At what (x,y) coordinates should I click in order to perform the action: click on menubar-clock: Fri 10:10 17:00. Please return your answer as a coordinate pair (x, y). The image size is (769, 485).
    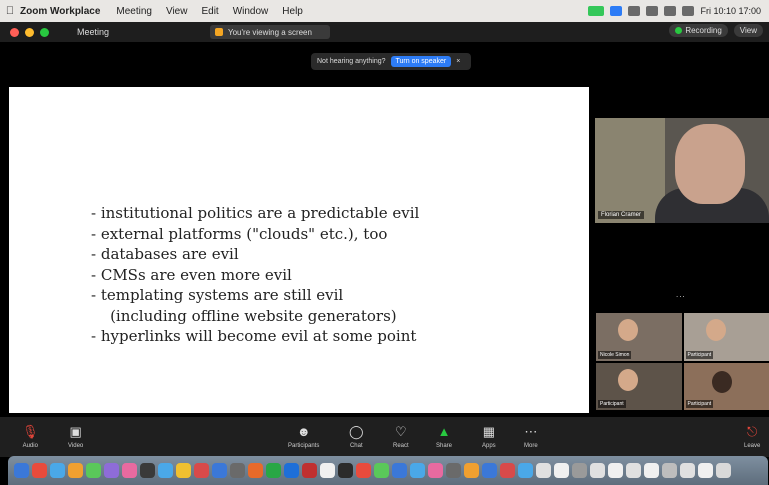
    Looking at the image, I should click on (730, 11).